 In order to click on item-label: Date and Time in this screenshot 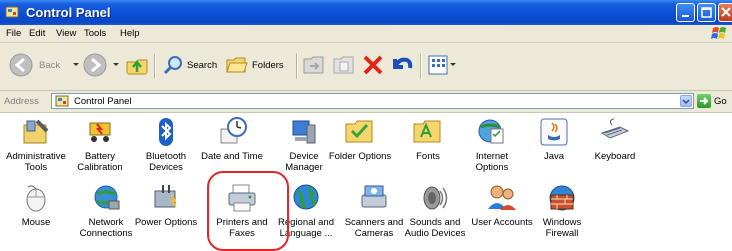, I will do `click(232, 156)`.